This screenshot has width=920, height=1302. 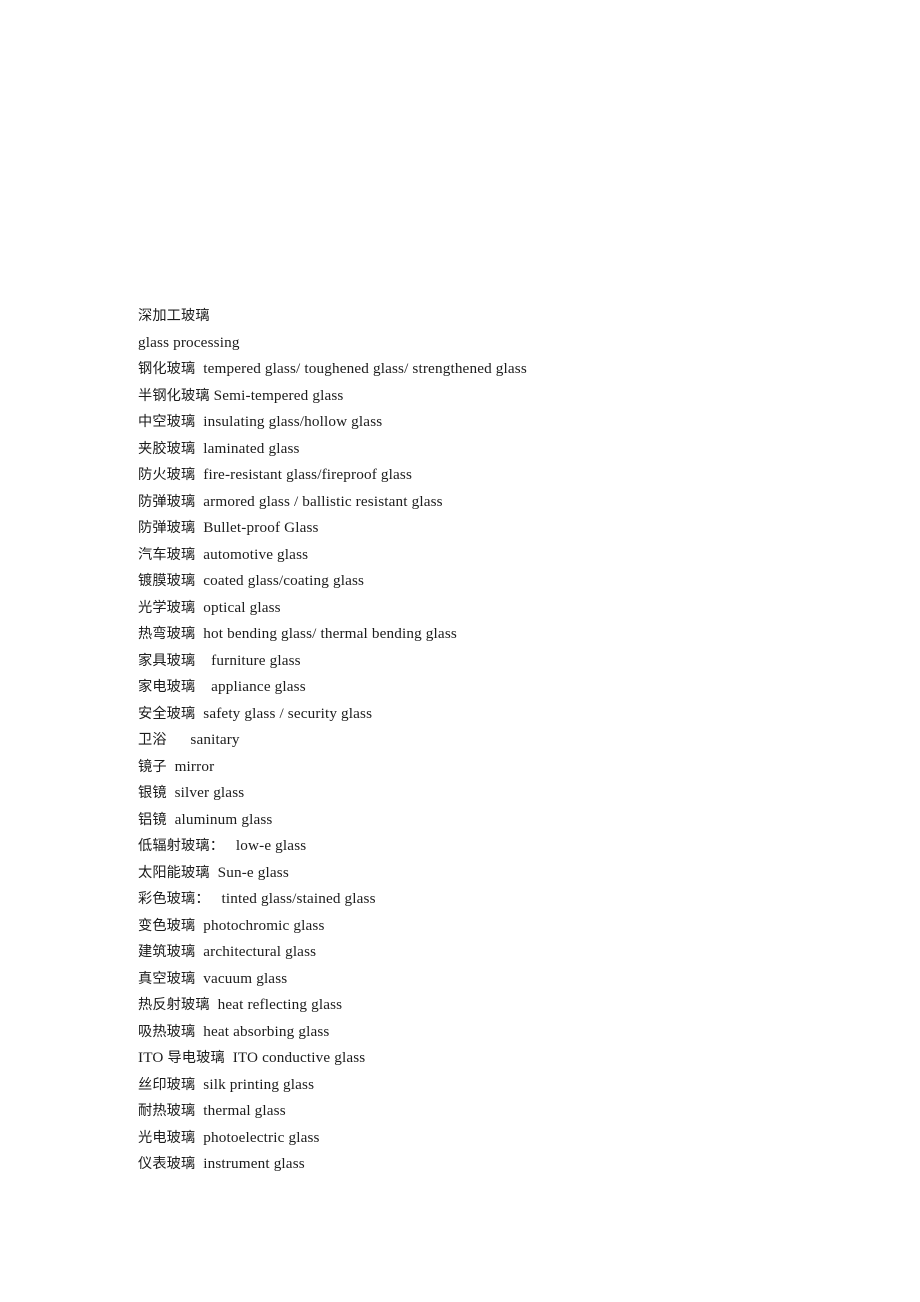 What do you see at coordinates (176, 766) in the screenshot?
I see `glossary-line: 镜子 mirror` at bounding box center [176, 766].